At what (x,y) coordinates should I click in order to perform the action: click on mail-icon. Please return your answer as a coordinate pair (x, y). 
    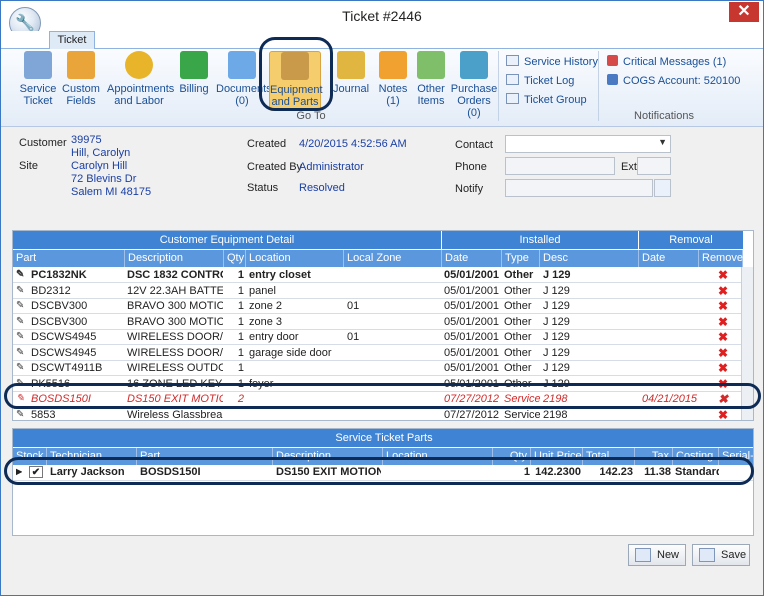
    Looking at the image, I should click on (662, 188).